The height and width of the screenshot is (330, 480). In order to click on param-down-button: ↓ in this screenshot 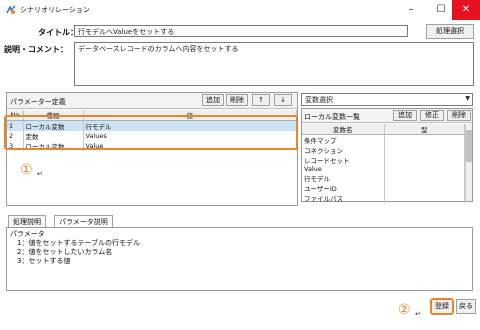, I will do `click(283, 100)`.